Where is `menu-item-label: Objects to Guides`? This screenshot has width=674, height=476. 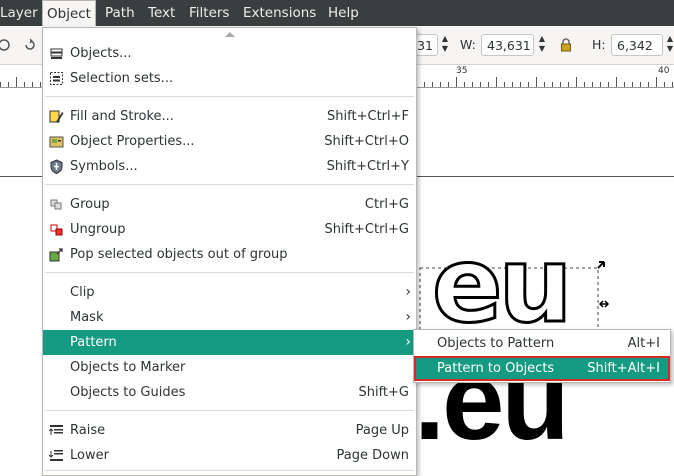 menu-item-label: Objects to Guides is located at coordinates (128, 392).